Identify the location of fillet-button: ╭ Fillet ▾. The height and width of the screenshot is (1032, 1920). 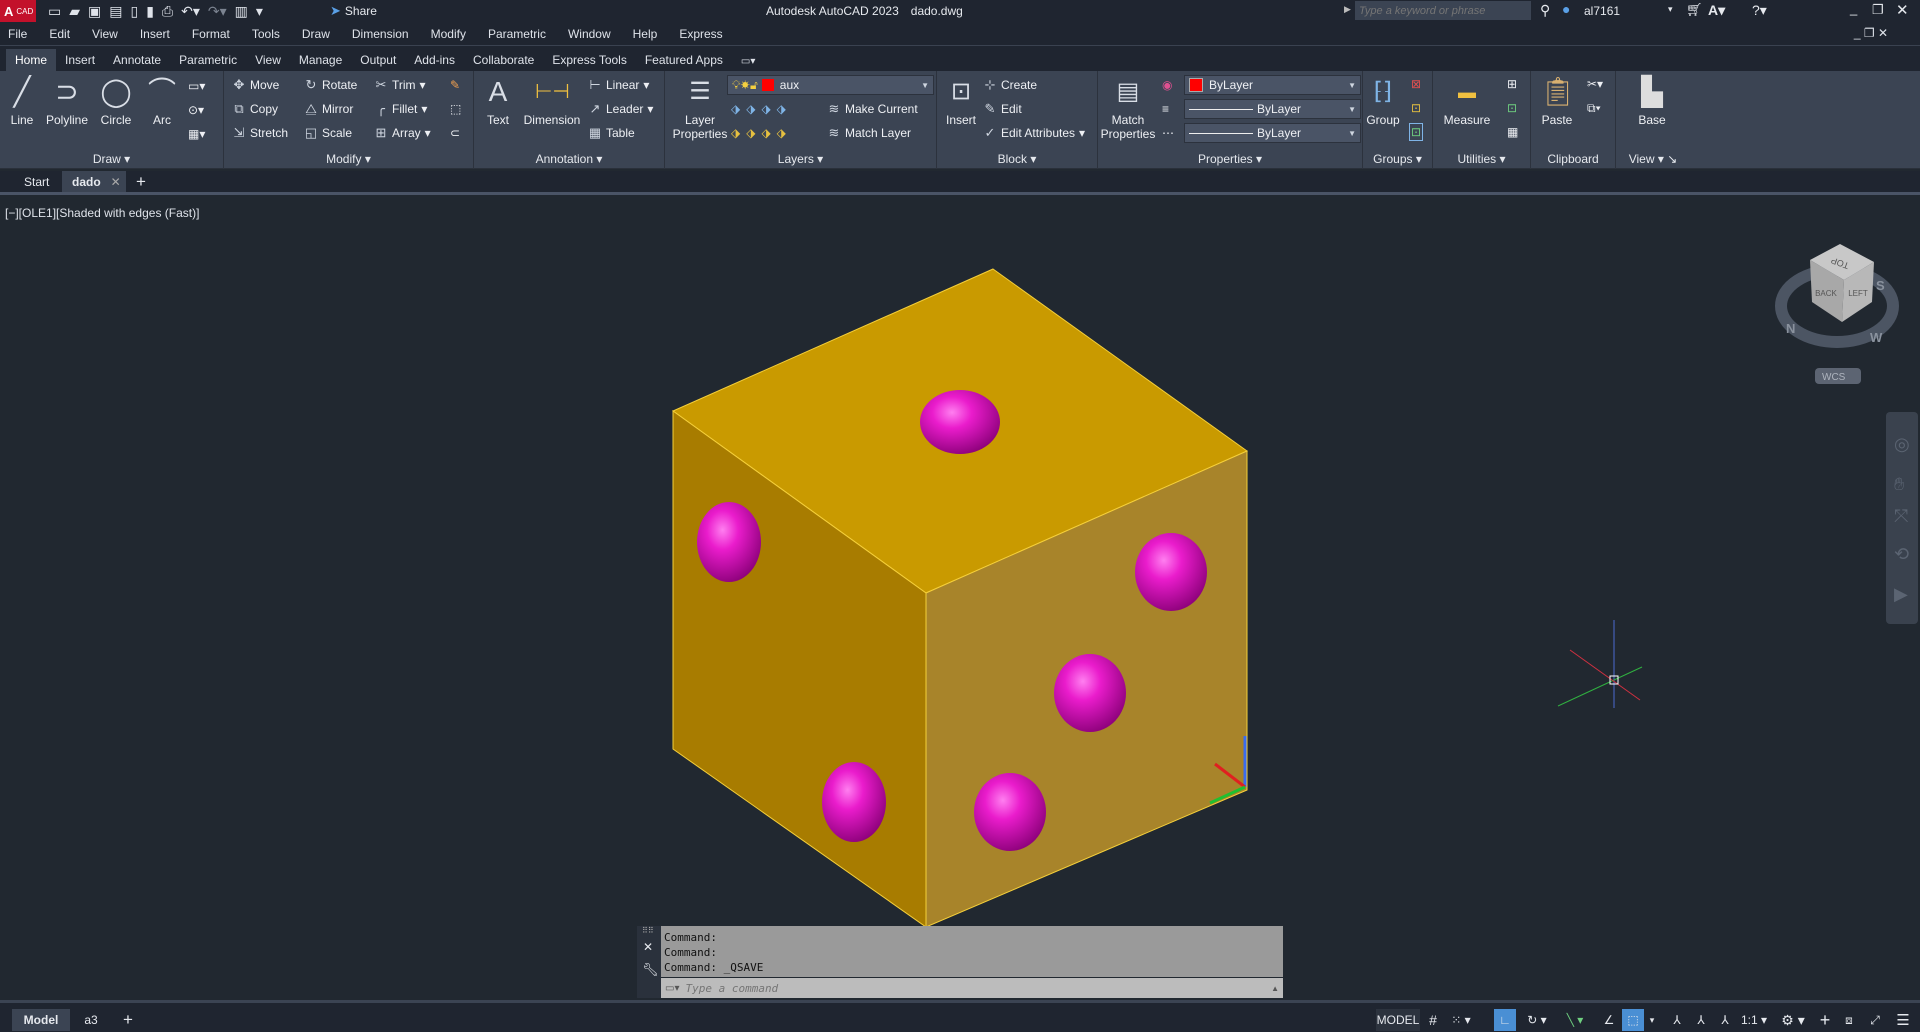
(400, 109).